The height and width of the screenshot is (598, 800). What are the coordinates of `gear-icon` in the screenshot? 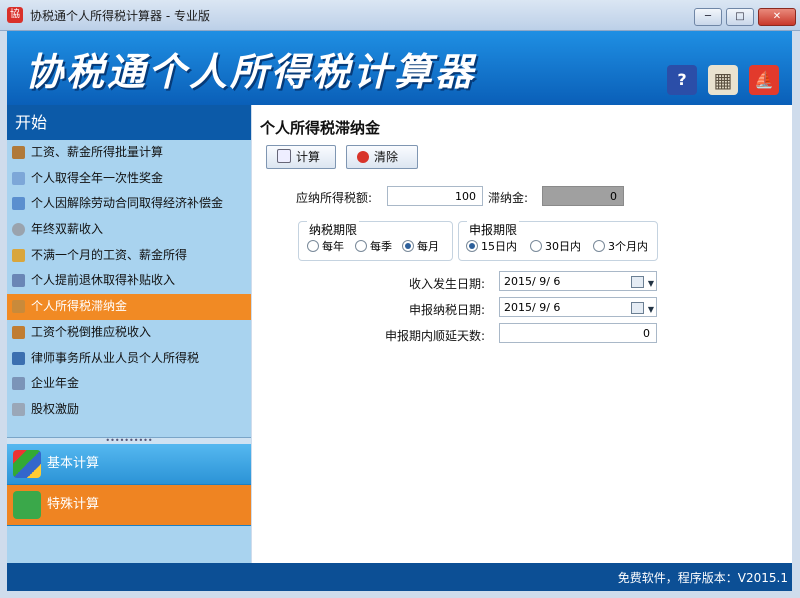 It's located at (18, 230).